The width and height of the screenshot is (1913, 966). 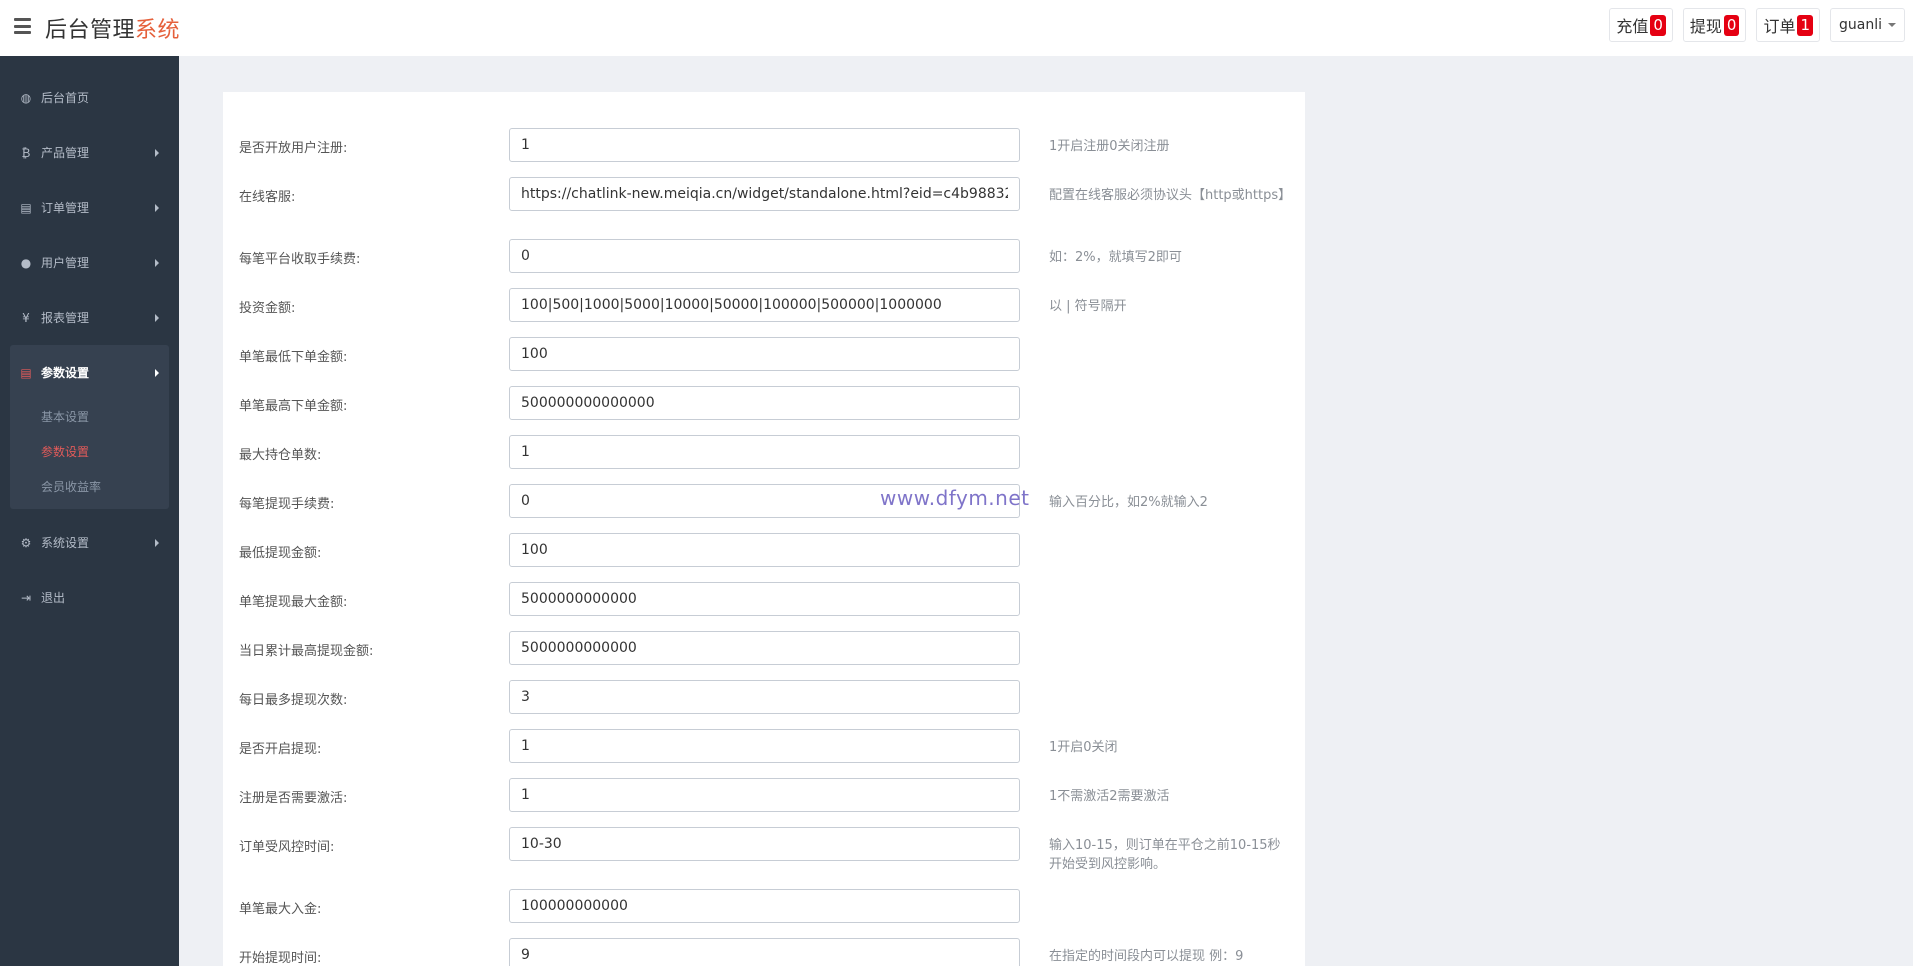 What do you see at coordinates (26, 97) in the screenshot?
I see `dashboard-icon: ◍` at bounding box center [26, 97].